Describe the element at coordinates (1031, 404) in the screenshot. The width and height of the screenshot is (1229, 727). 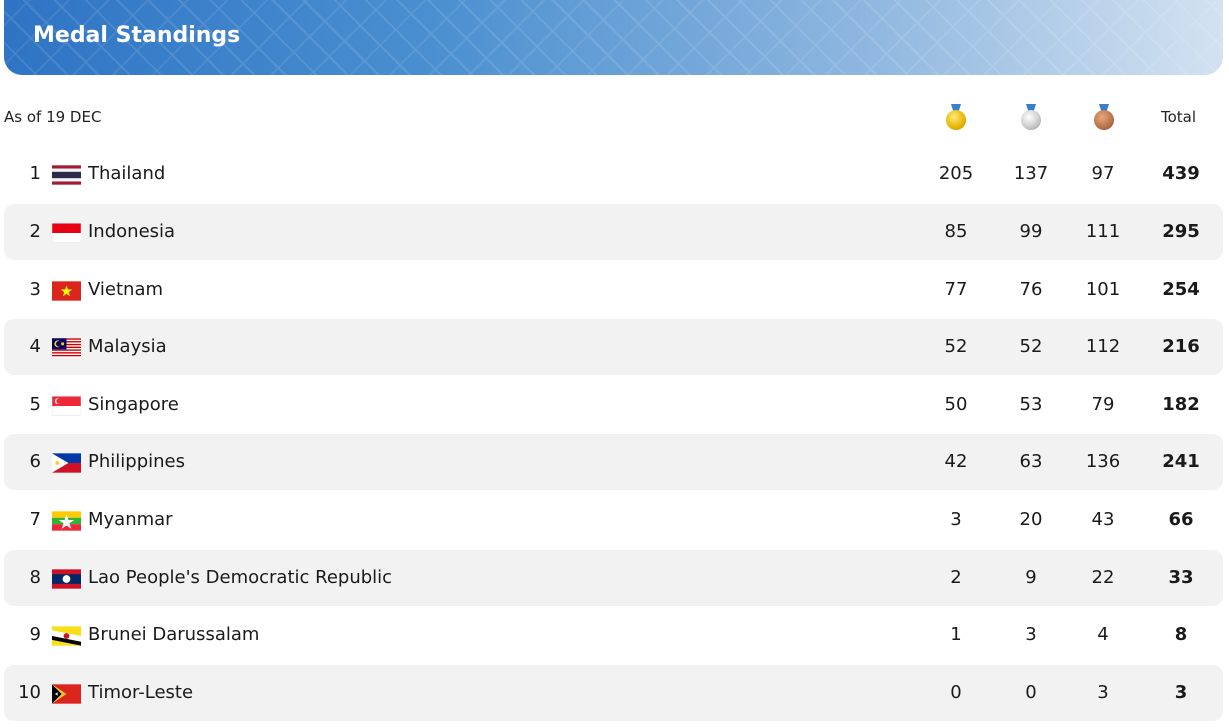
I see `silver-count: 53` at that location.